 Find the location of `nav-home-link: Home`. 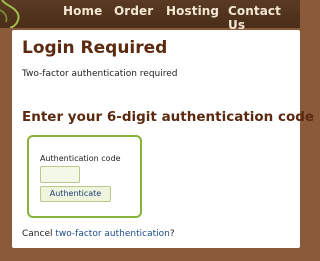

nav-home-link: Home is located at coordinates (82, 11).